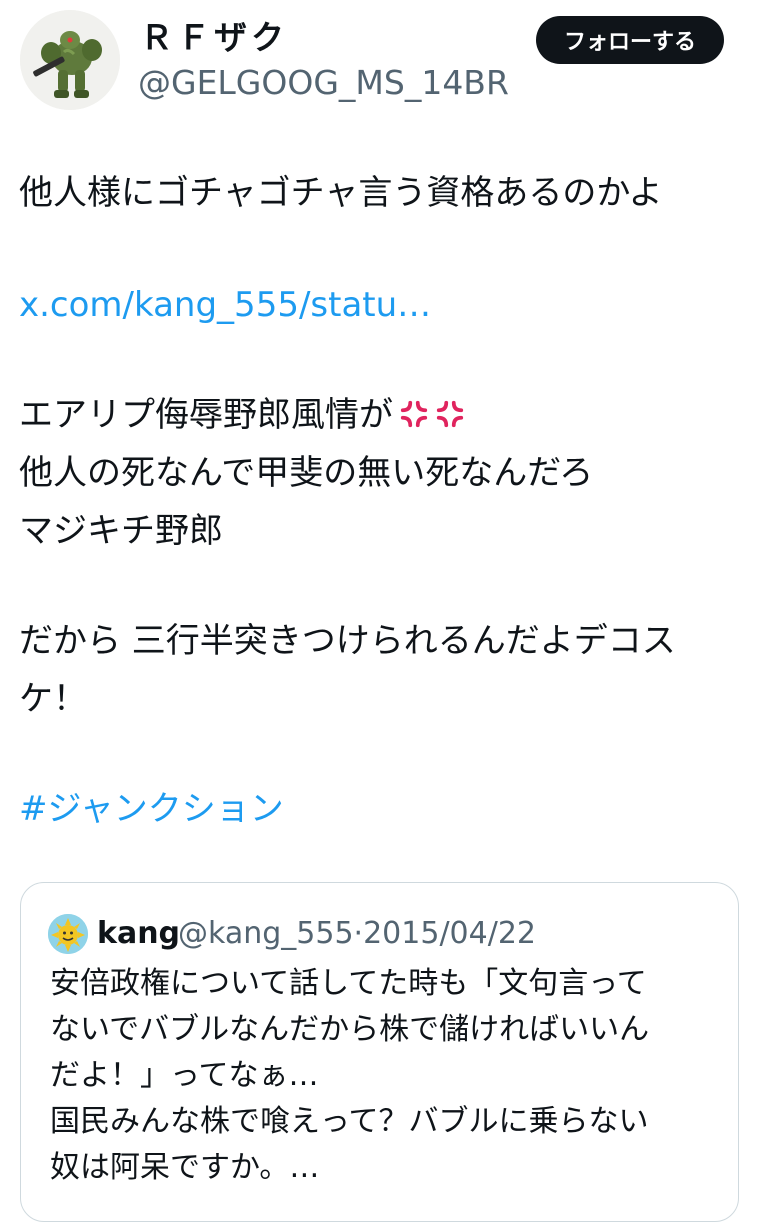 This screenshot has height=1222, width=759. Describe the element at coordinates (449, 933) in the screenshot. I see `quoted-tweet-date: 2015/04/22` at that location.